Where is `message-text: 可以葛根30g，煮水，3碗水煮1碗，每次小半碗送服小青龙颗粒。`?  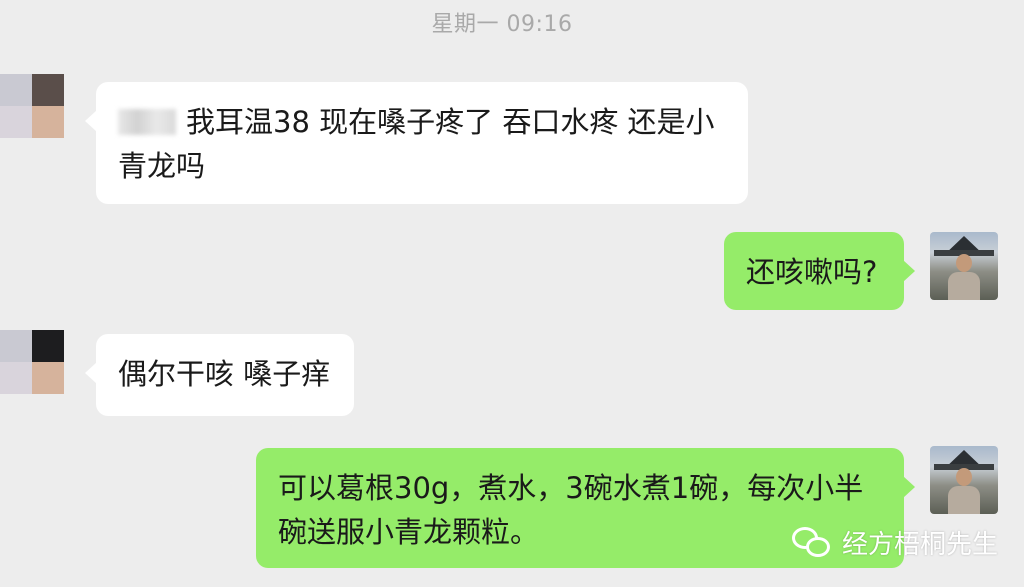 message-text: 可以葛根30g，煮水，3碗水煮1碗，每次小半碗送服小青龙颗粒。 is located at coordinates (571, 510).